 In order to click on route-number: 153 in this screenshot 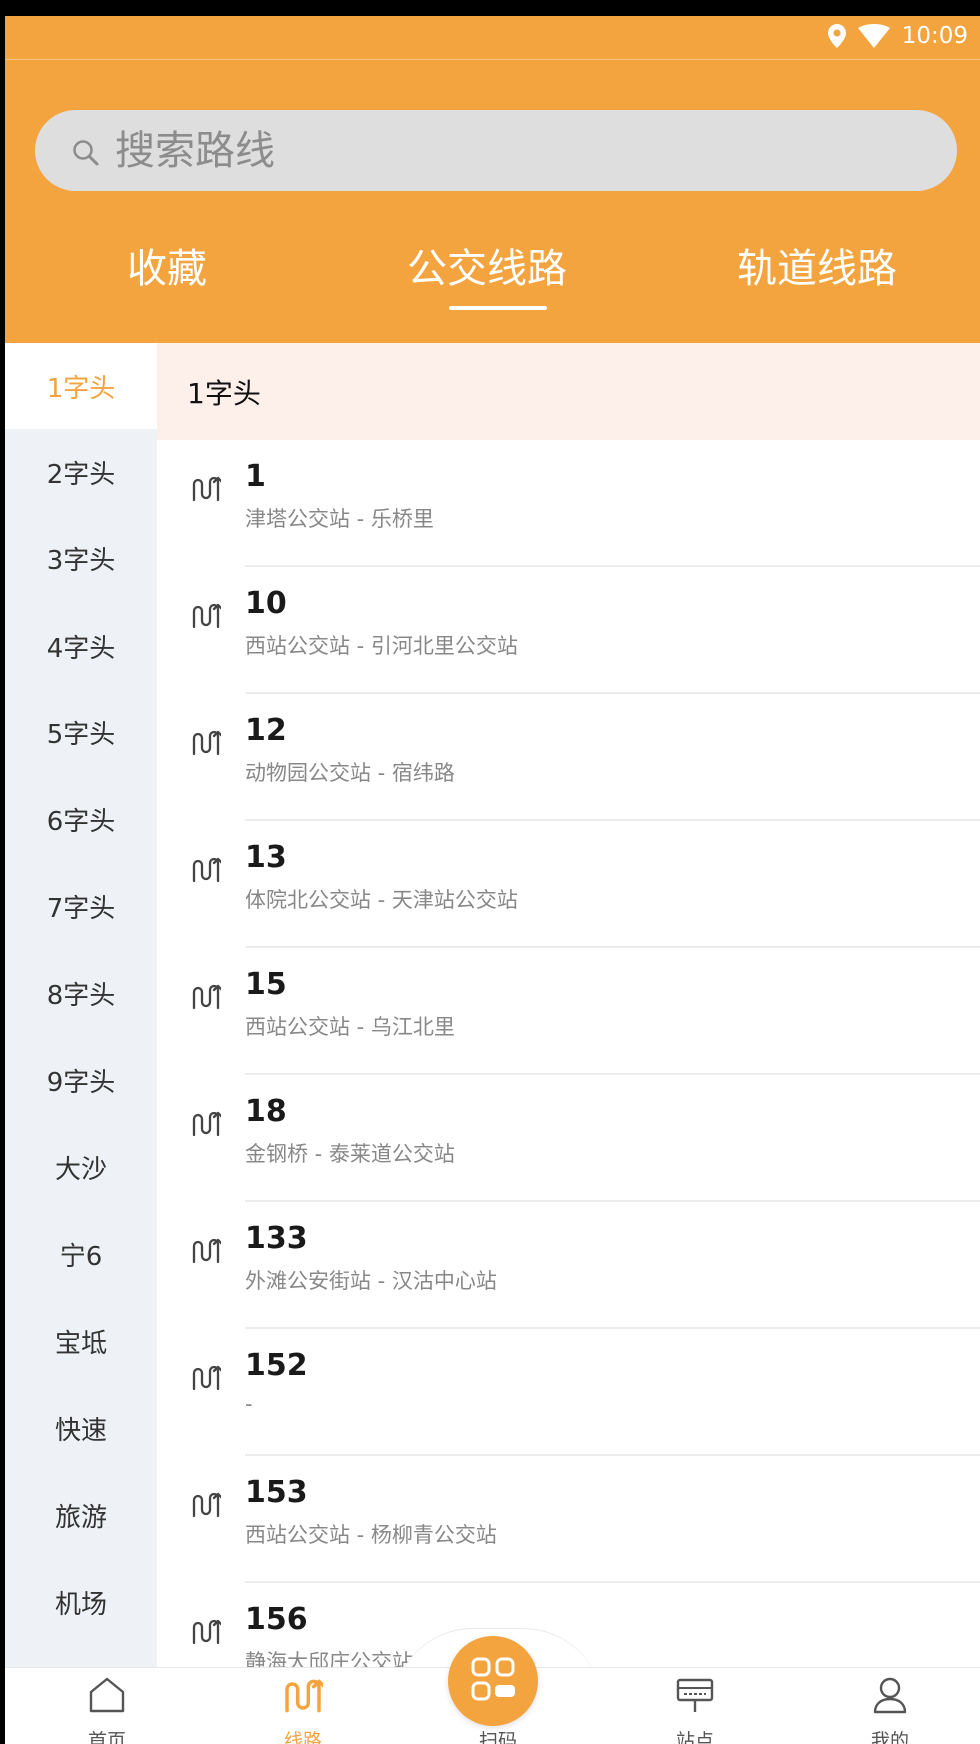, I will do `click(276, 1492)`.